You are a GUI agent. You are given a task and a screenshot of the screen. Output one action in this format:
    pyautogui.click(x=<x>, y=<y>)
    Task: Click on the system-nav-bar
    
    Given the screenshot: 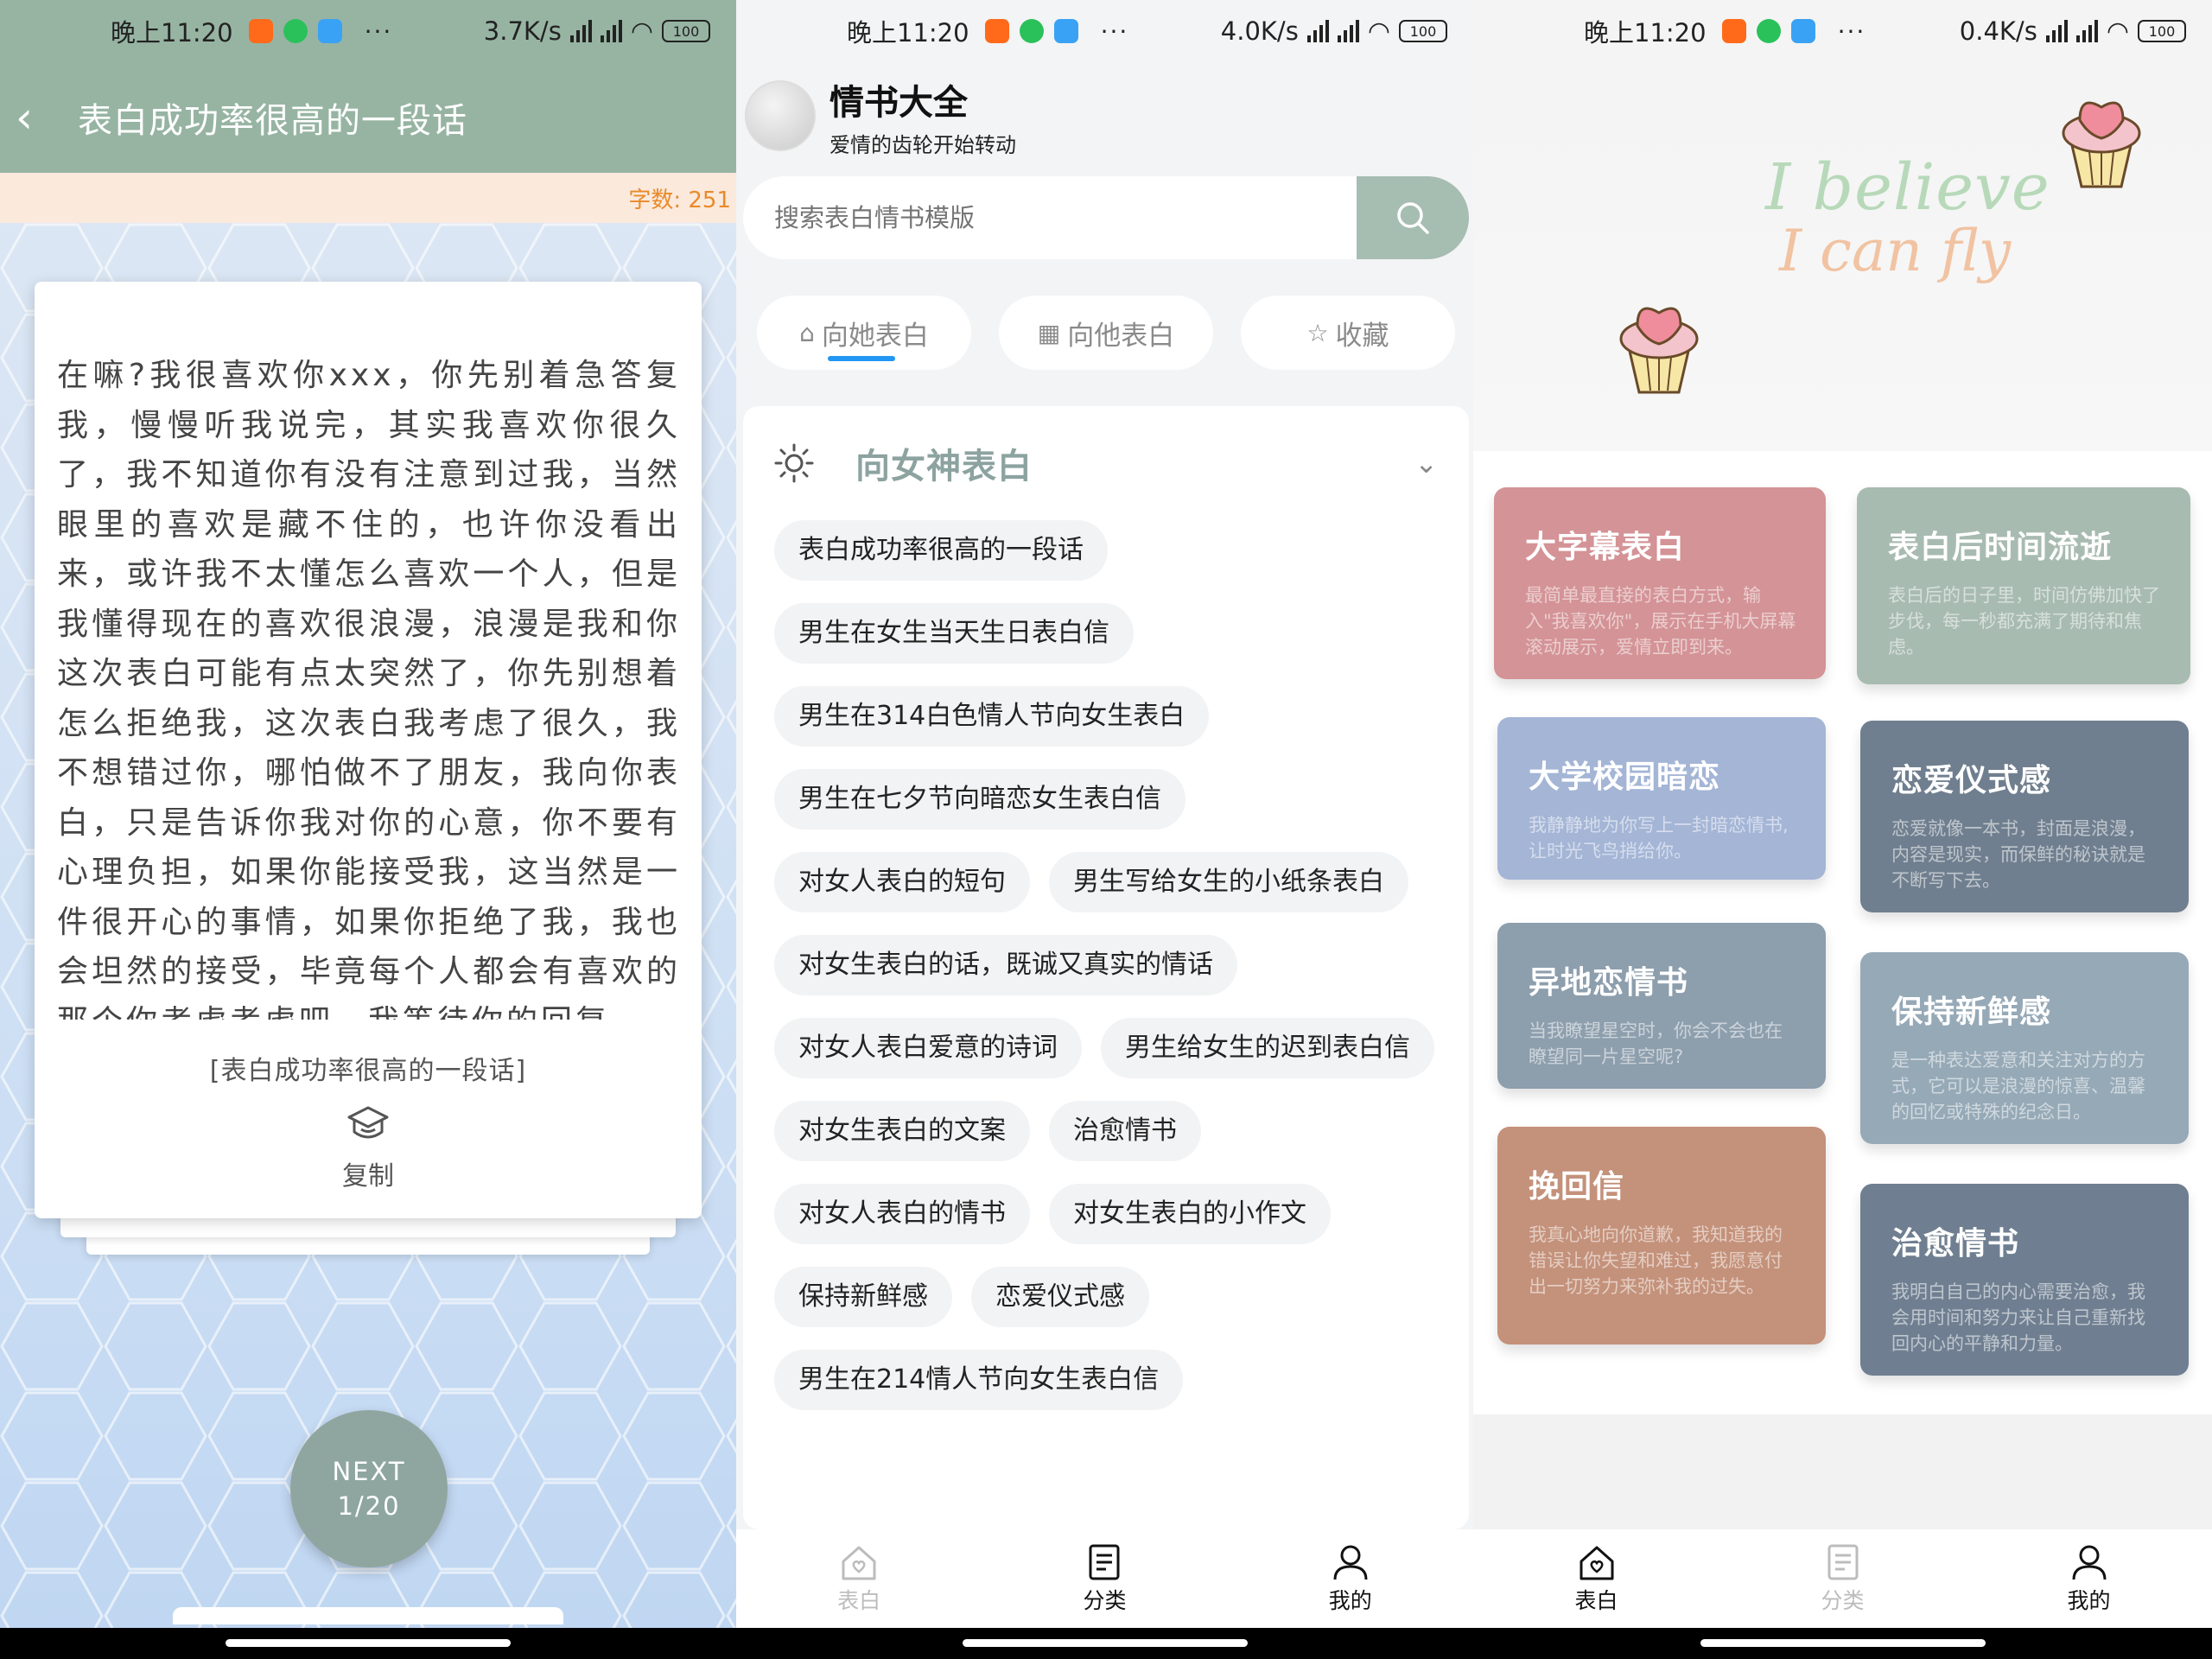 What is the action you would take?
    pyautogui.click(x=368, y=1643)
    